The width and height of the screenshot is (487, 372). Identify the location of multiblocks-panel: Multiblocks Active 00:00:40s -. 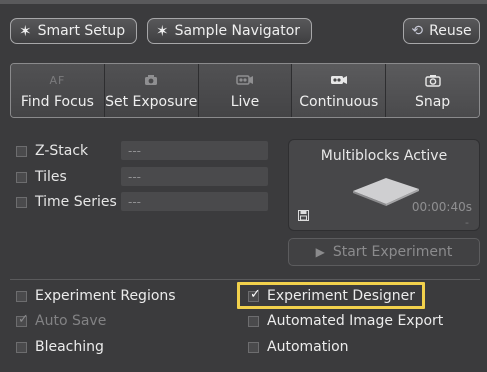
(384, 185).